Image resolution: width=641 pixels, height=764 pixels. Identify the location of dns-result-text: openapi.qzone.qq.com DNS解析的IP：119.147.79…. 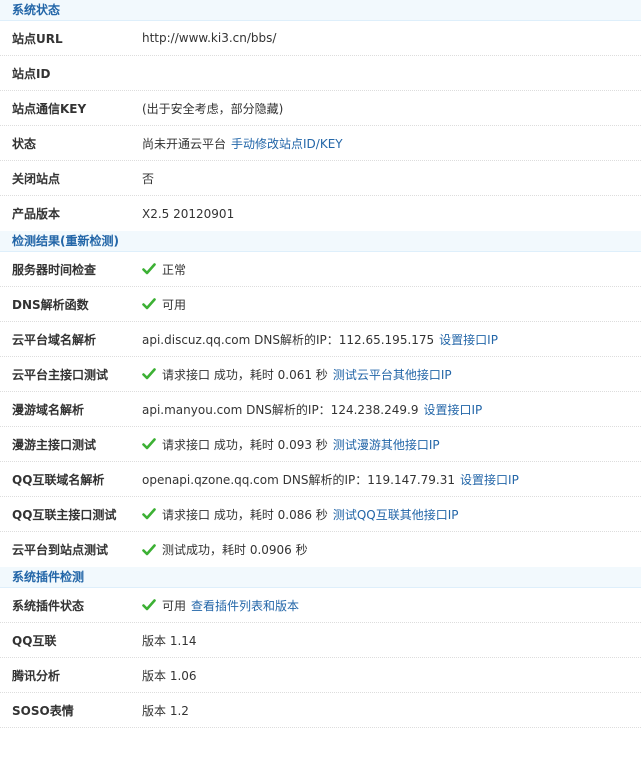
(299, 479).